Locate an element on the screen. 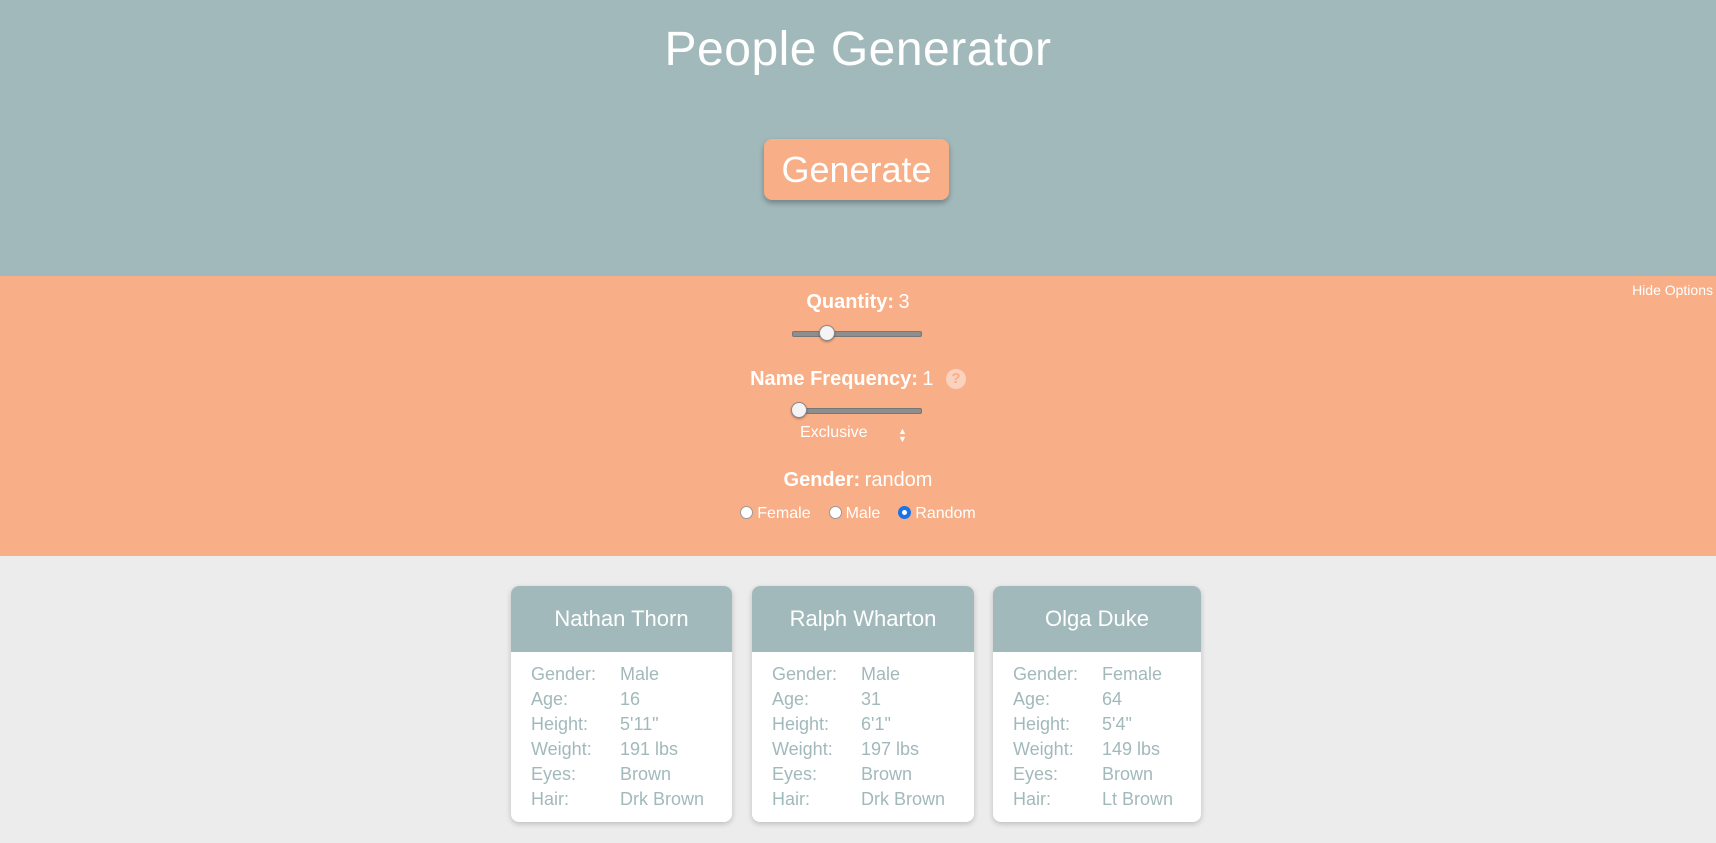  attribute-row: Height: 6'1" is located at coordinates (873, 724).